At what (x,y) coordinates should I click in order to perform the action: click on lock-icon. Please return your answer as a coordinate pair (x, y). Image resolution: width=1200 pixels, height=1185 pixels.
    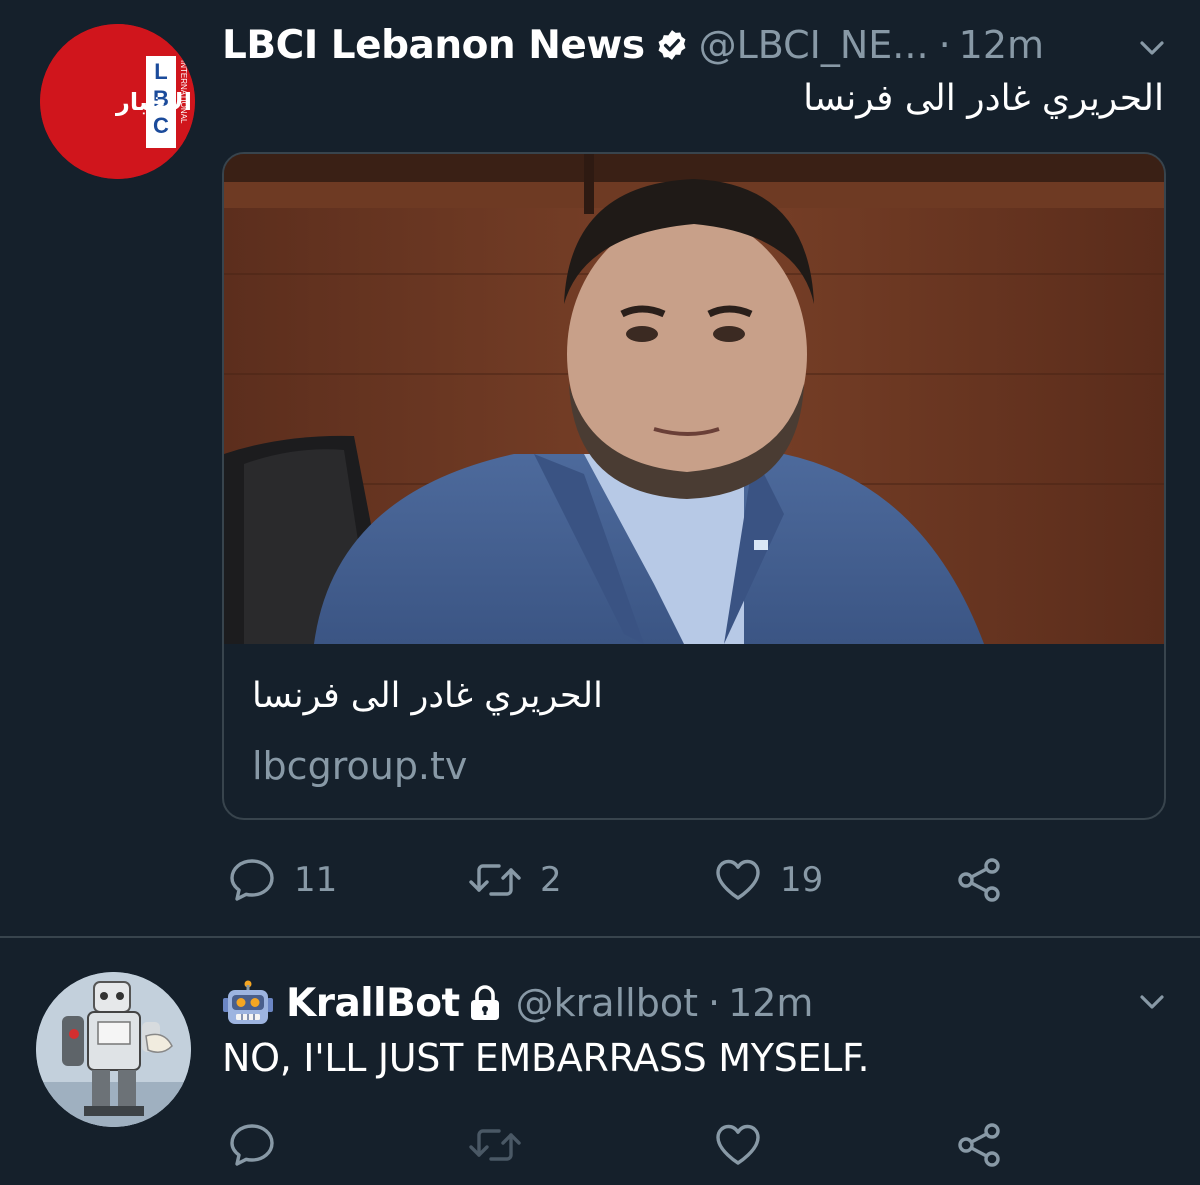
    Looking at the image, I should click on (485, 1003).